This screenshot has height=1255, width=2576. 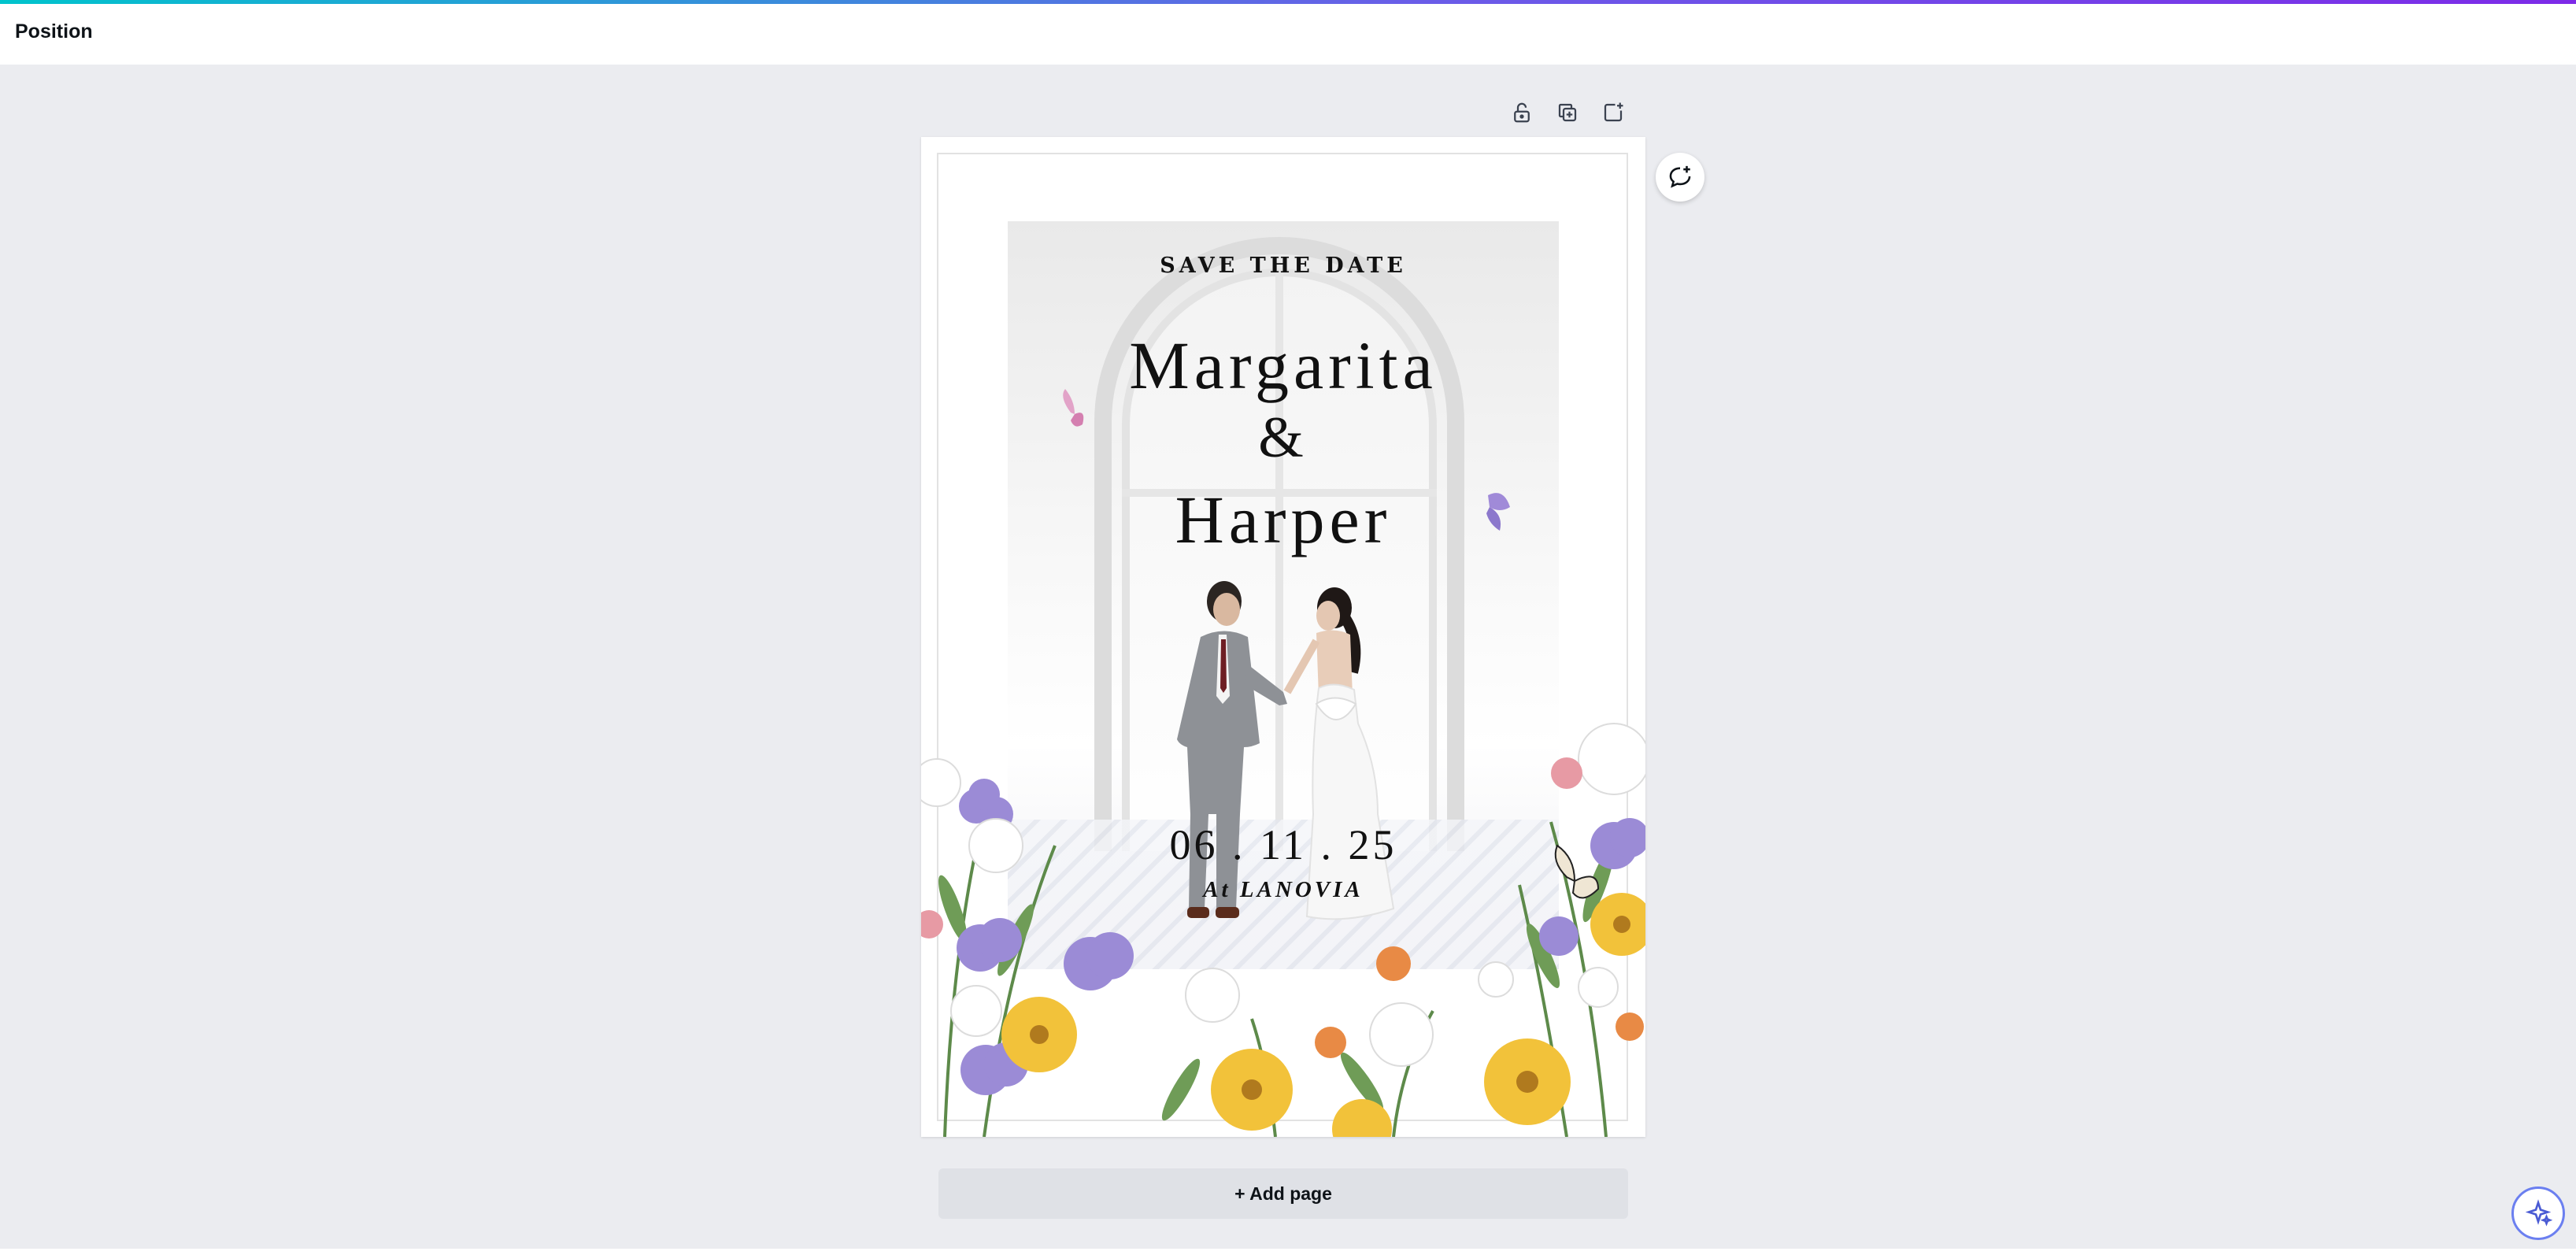 What do you see at coordinates (1288, 1252) in the screenshot?
I see `bottom-strip` at bounding box center [1288, 1252].